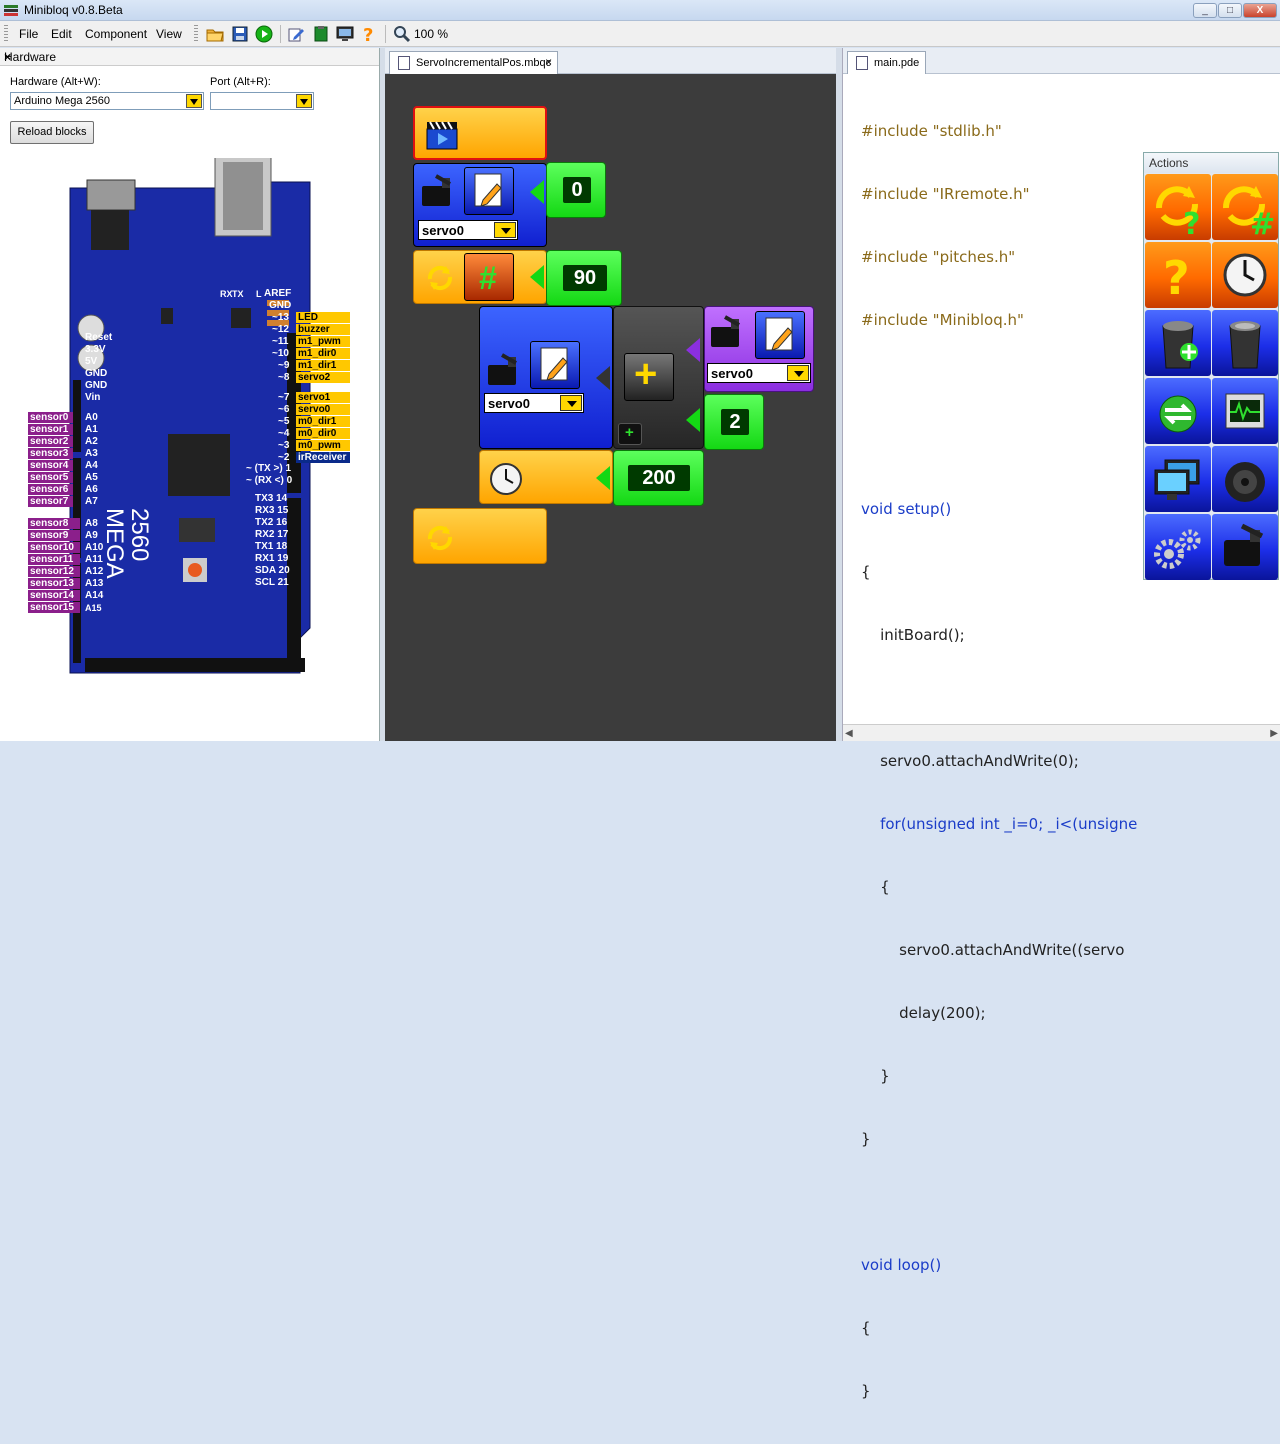 This screenshot has height=1444, width=1280. I want to click on maximize-button: □, so click(1230, 10).